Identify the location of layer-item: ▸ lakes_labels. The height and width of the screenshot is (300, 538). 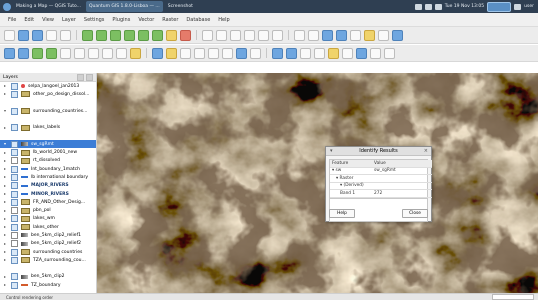
(48, 127).